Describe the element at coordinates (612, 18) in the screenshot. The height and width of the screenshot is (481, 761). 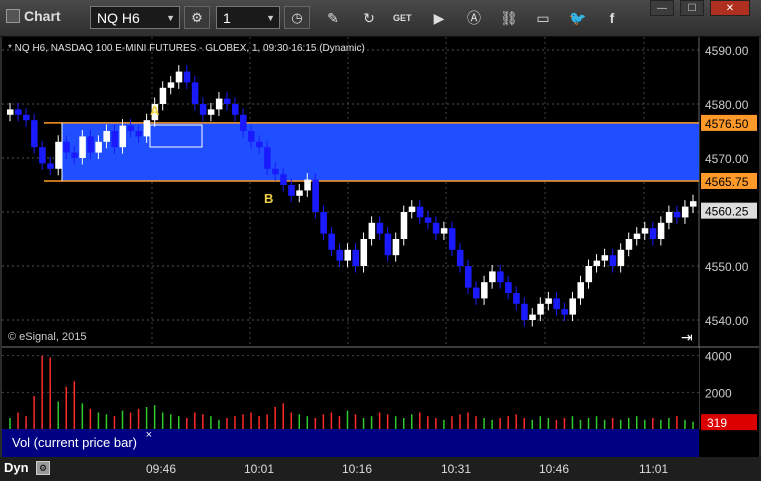
I see `facebook-icon: f` at that location.